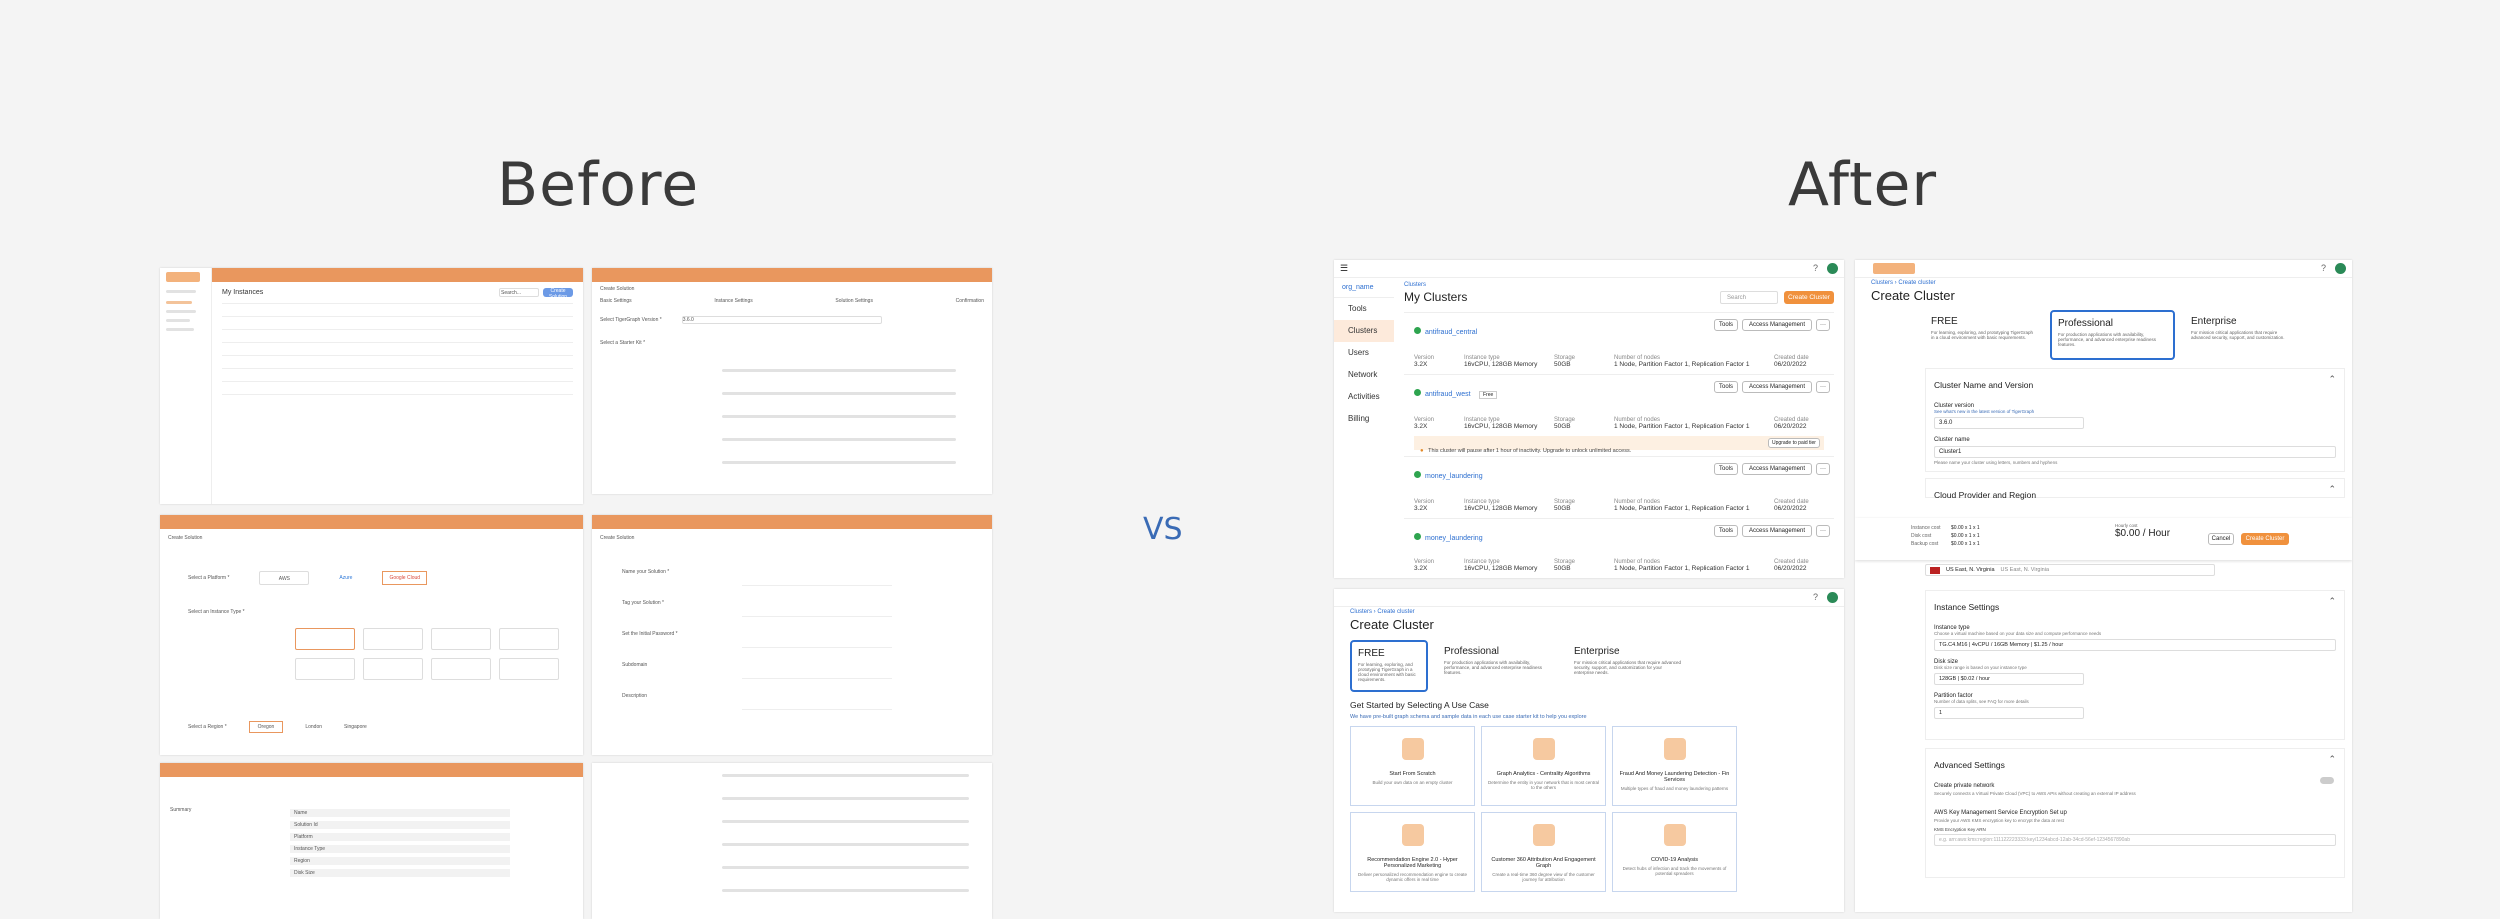  I want to click on summary-row: Solution Id, so click(400, 825).